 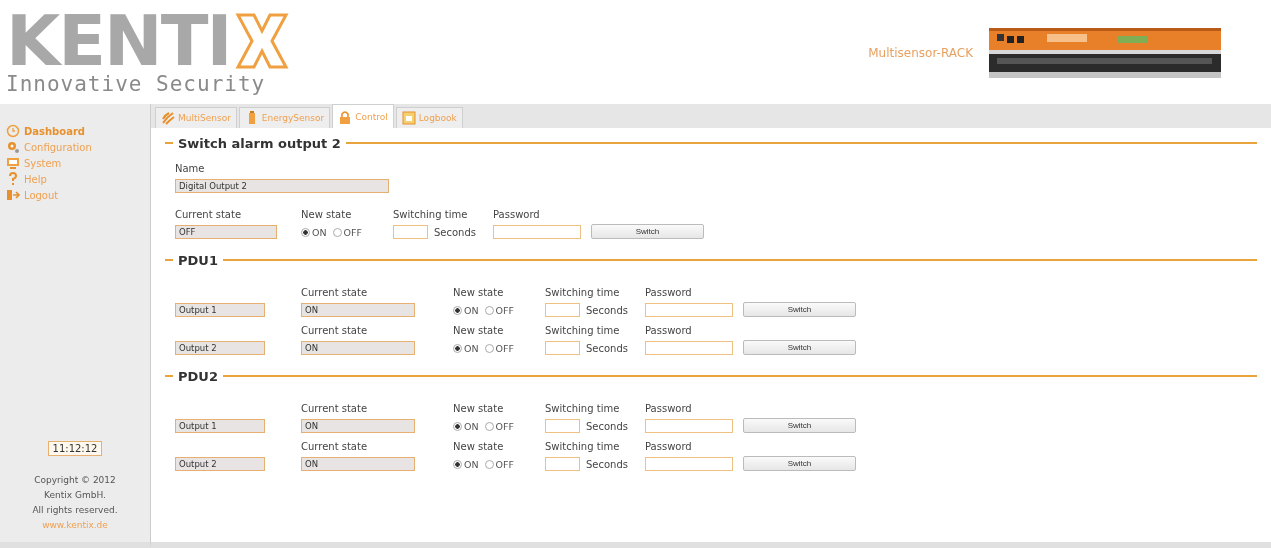 I want to click on waves-icon, so click(x=168, y=118).